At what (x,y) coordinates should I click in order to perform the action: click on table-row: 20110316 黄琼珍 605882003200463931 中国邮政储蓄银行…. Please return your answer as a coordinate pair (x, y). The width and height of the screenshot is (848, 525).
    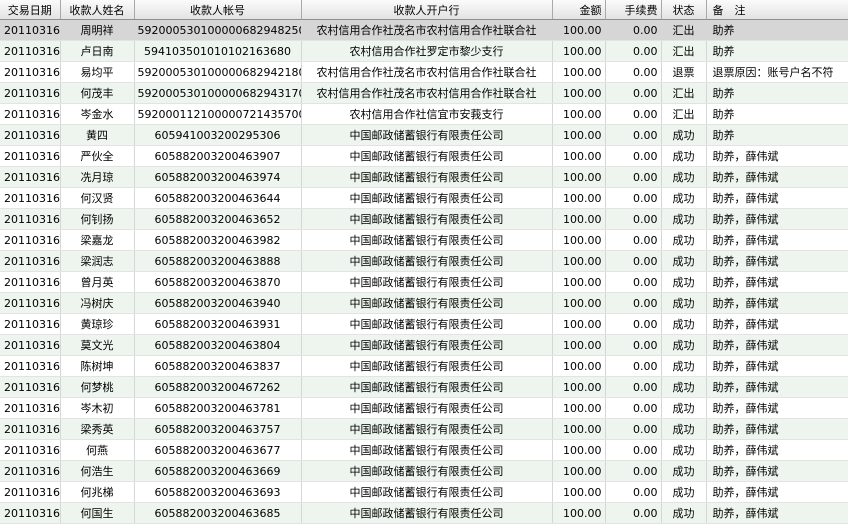
    Looking at the image, I should click on (424, 324).